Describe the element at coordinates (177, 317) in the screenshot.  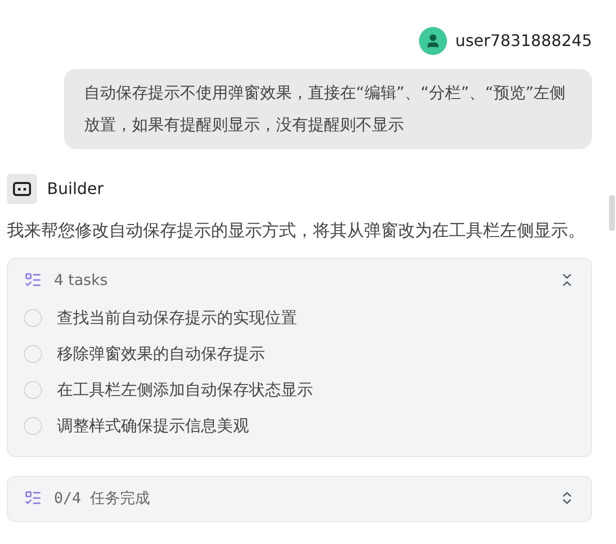
I see `task-label: 查找当前自动保存提示的实现位置` at that location.